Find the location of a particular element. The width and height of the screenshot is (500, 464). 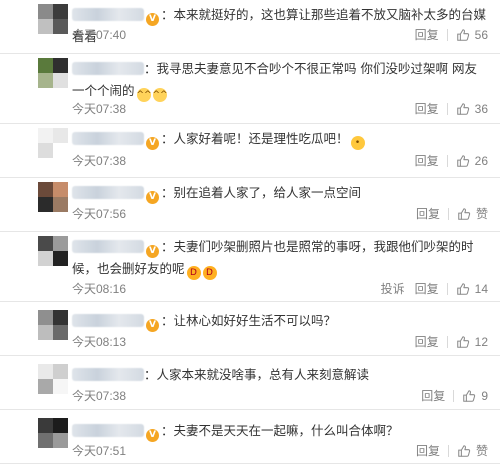

like-count: 36 is located at coordinates (481, 108).